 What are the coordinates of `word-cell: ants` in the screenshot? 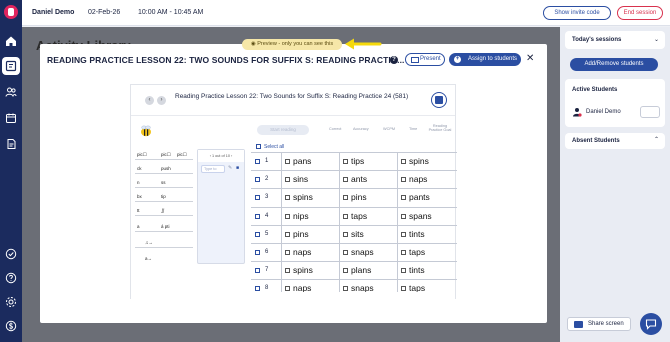 It's located at (368, 180).